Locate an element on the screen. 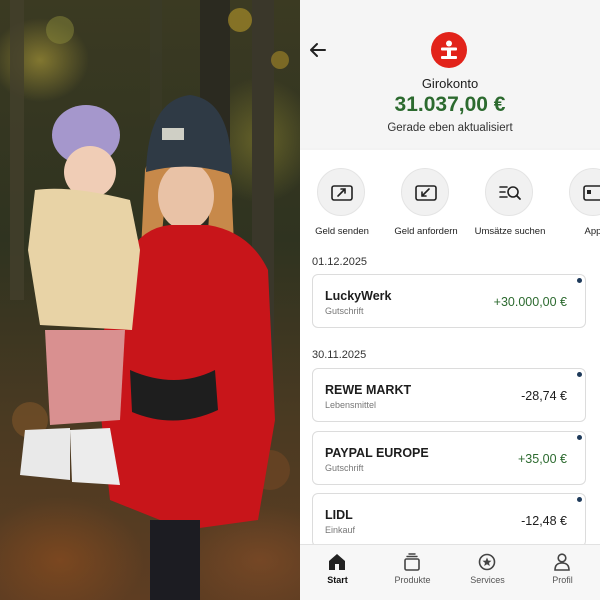 The width and height of the screenshot is (600, 600). transaction-category: Lebensmittel is located at coordinates (351, 405).